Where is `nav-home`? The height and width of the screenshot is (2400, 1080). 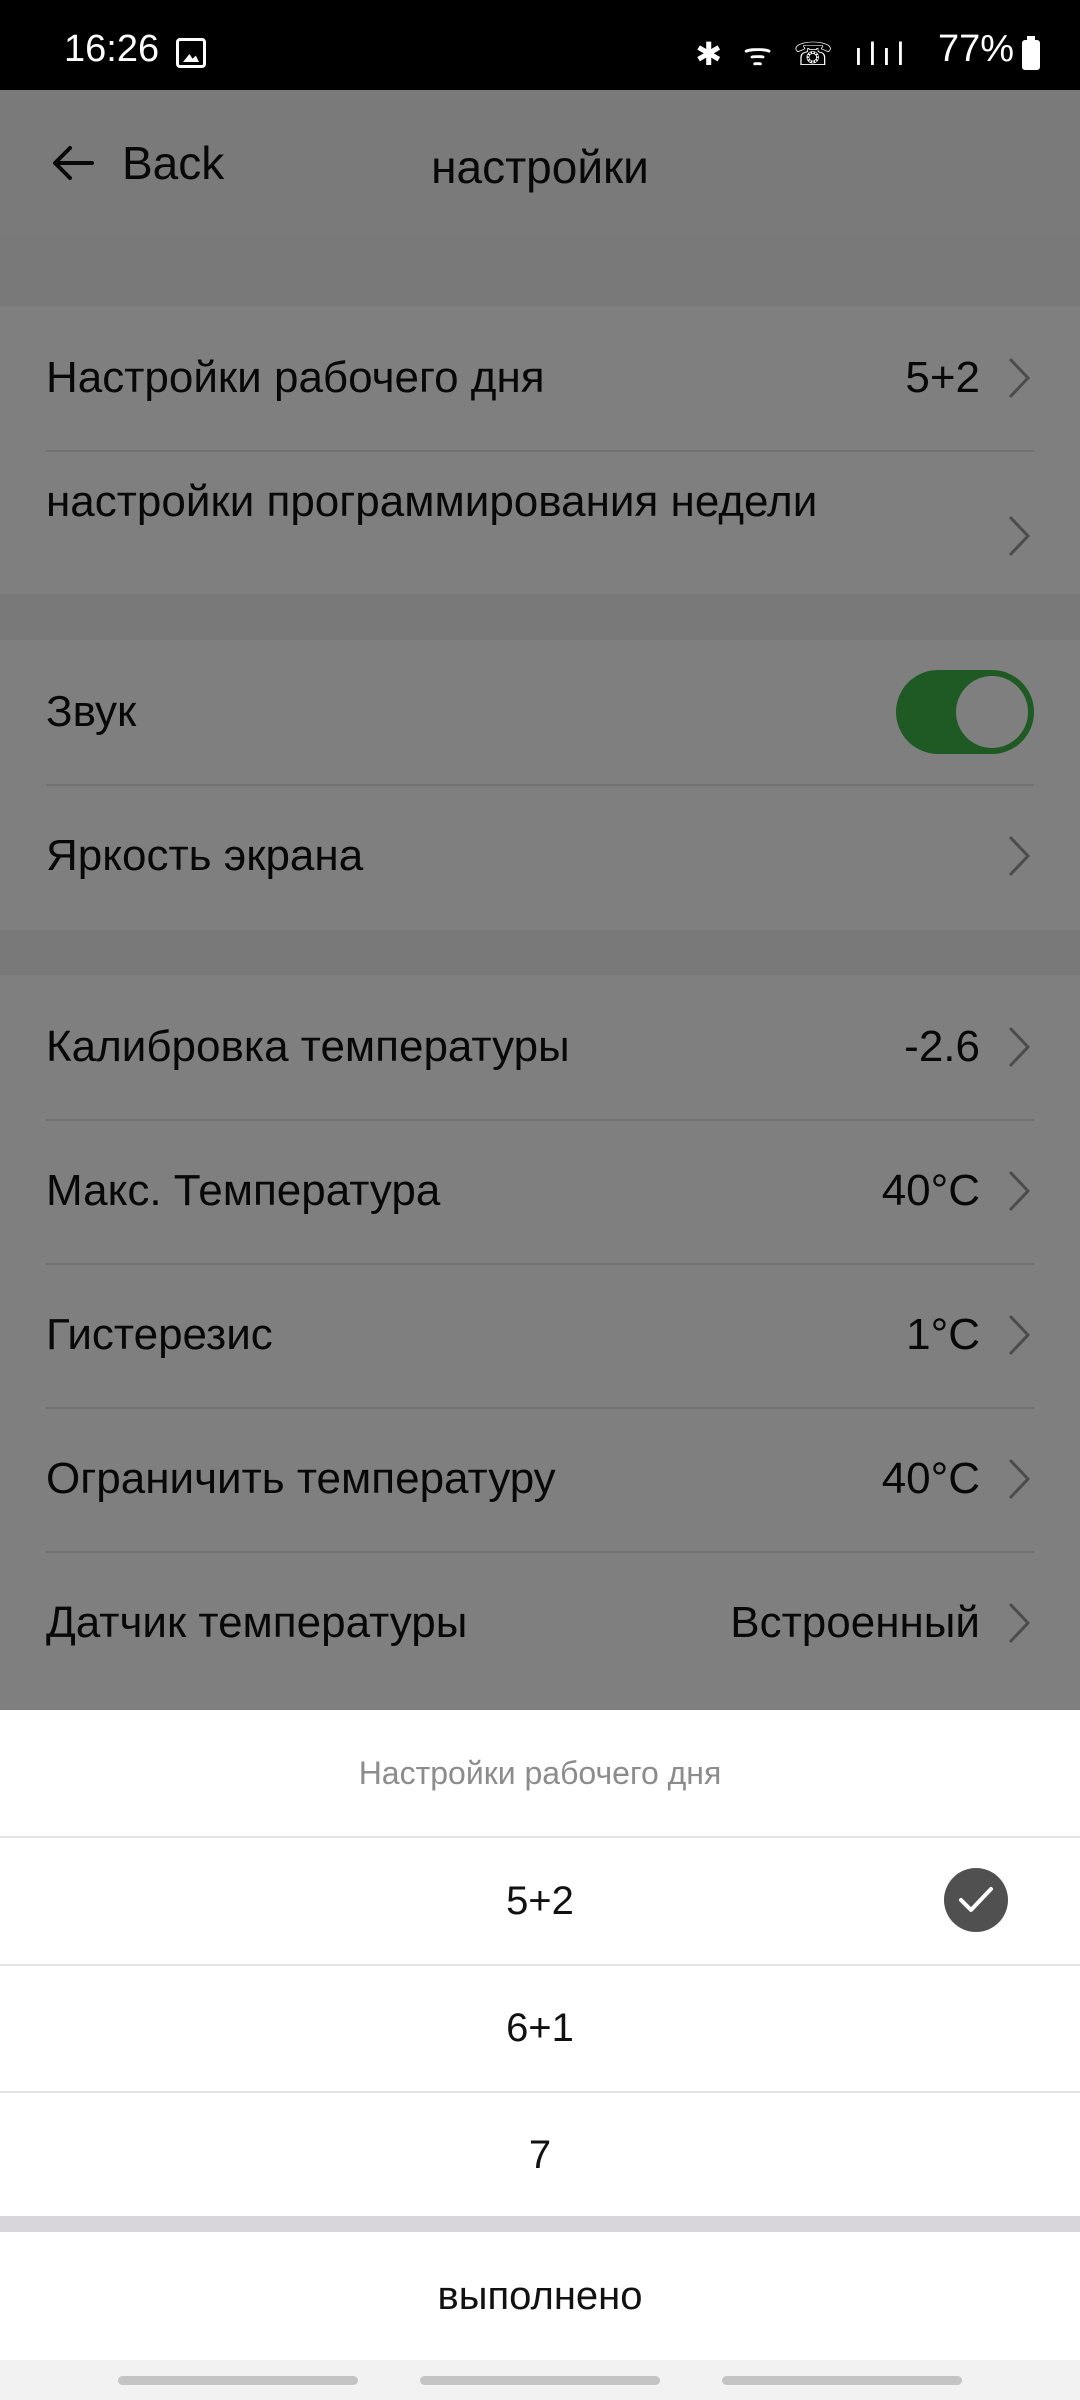 nav-home is located at coordinates (540, 2380).